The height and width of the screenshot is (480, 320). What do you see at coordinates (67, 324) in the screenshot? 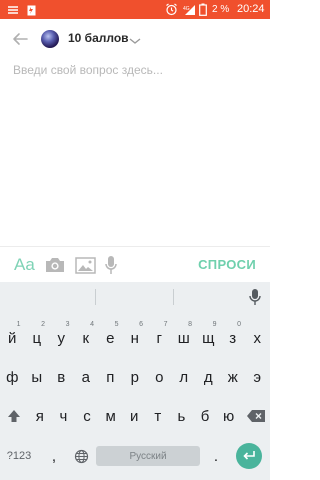
I see `key-hint: 3` at bounding box center [67, 324].